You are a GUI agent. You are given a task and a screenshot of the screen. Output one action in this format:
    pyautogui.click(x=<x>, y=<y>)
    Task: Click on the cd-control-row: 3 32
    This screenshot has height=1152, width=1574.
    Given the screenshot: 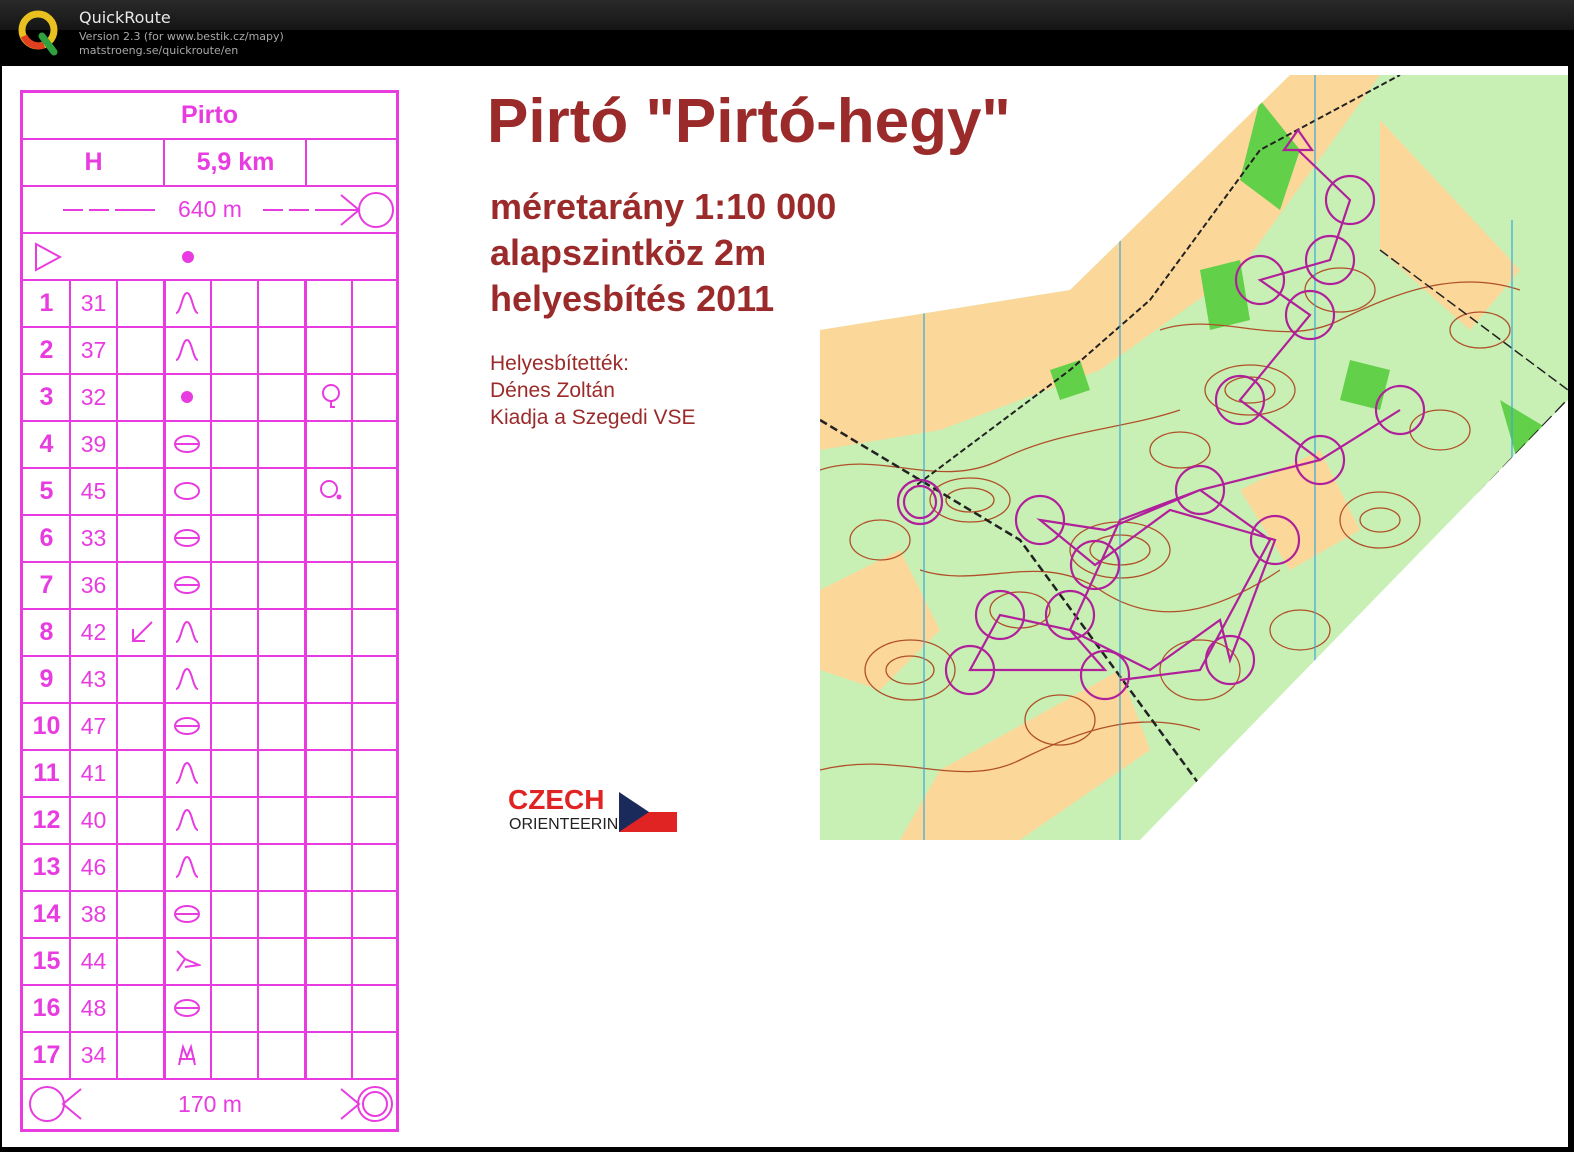 What is the action you would take?
    pyautogui.click(x=209, y=398)
    